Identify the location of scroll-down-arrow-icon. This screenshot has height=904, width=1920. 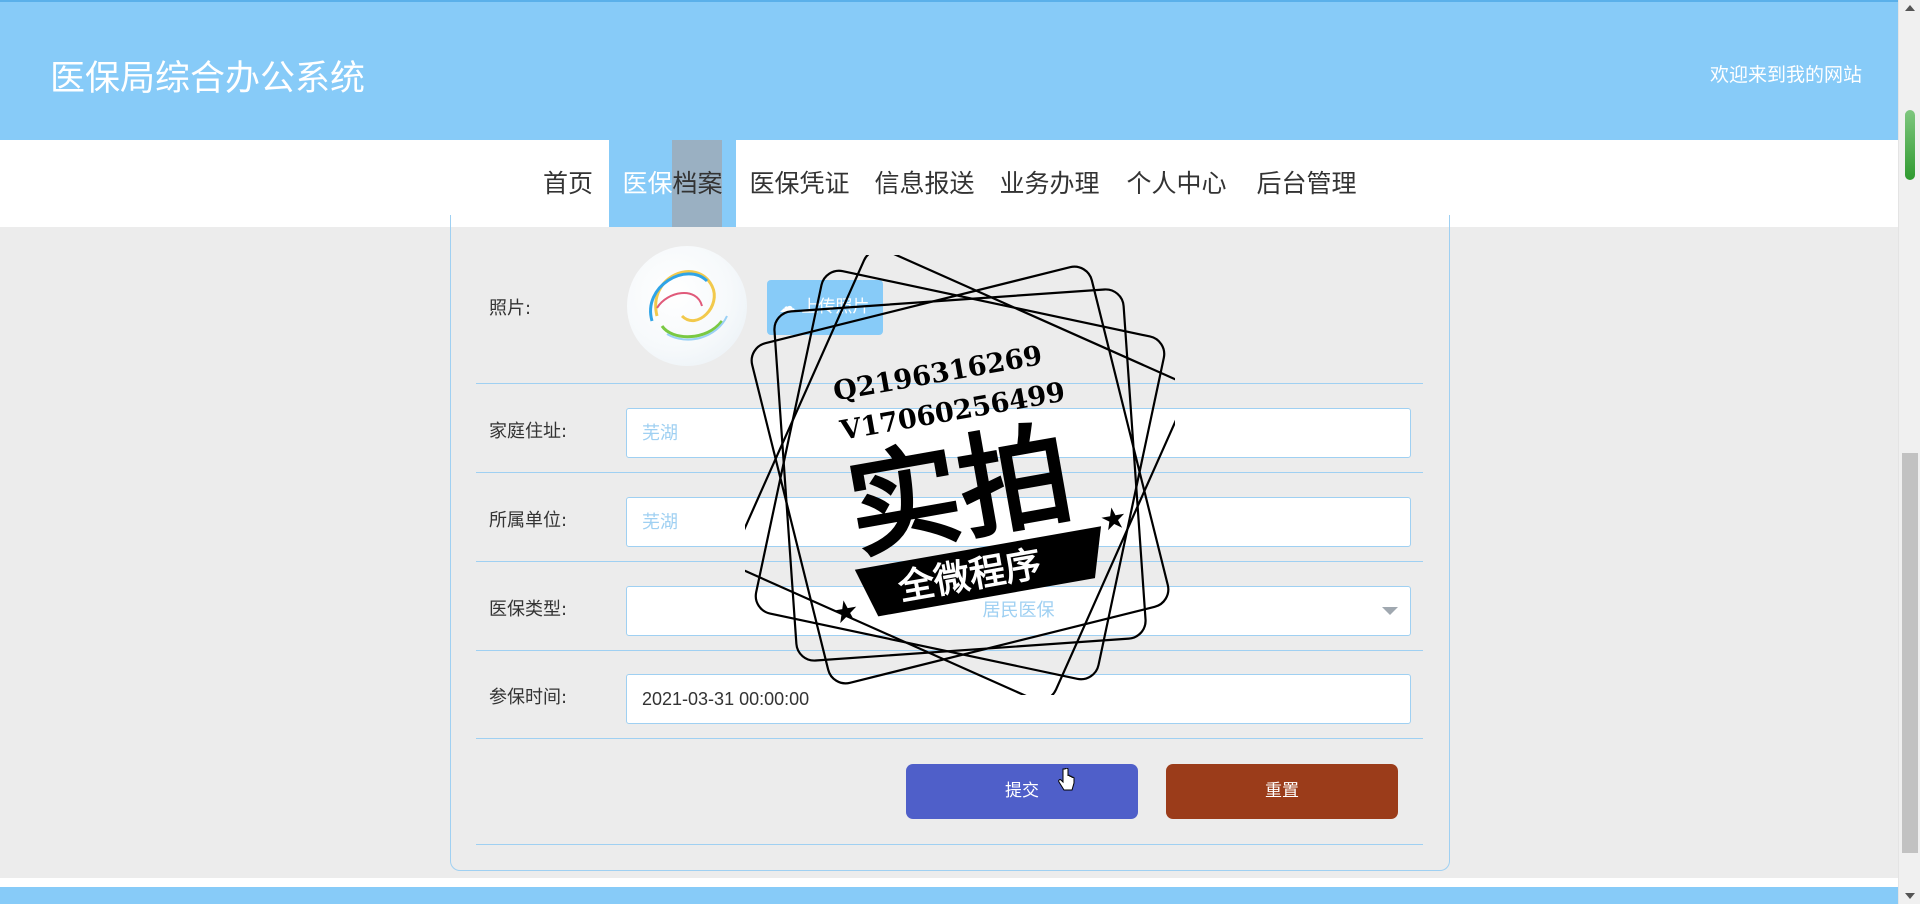
(1910, 896).